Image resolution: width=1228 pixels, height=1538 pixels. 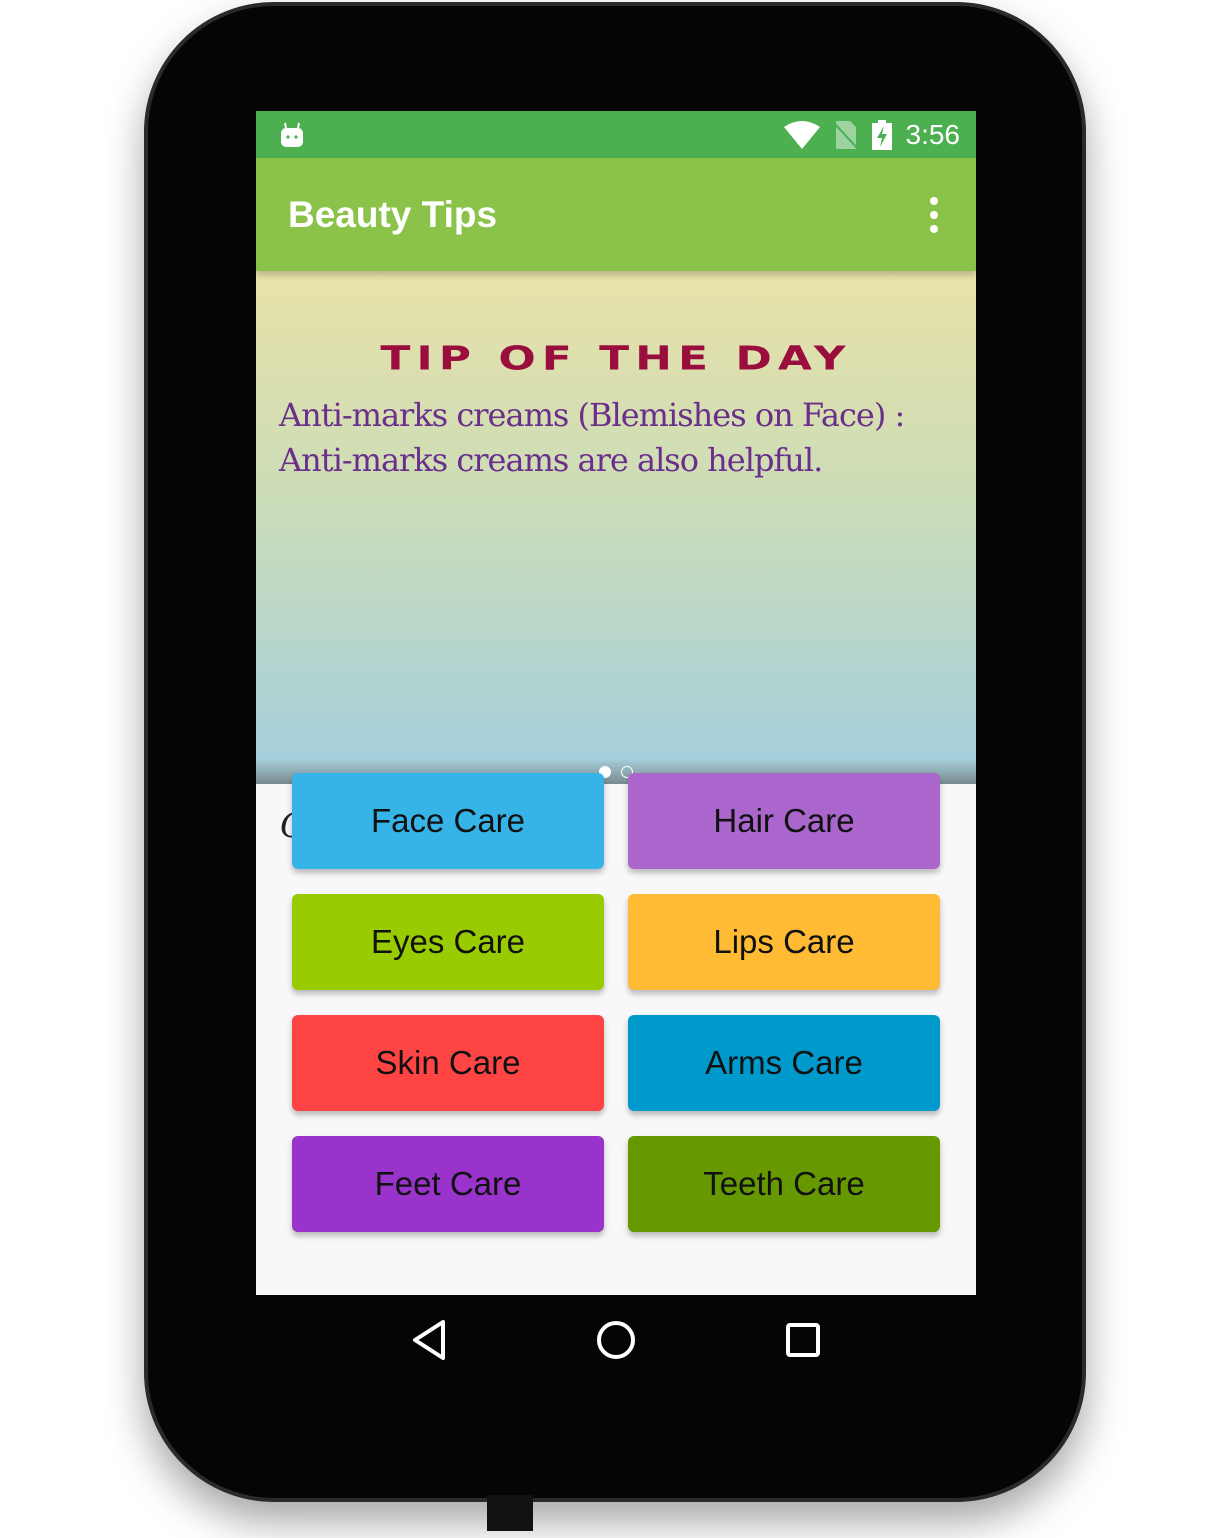 What do you see at coordinates (292, 134) in the screenshot?
I see `android-icon` at bounding box center [292, 134].